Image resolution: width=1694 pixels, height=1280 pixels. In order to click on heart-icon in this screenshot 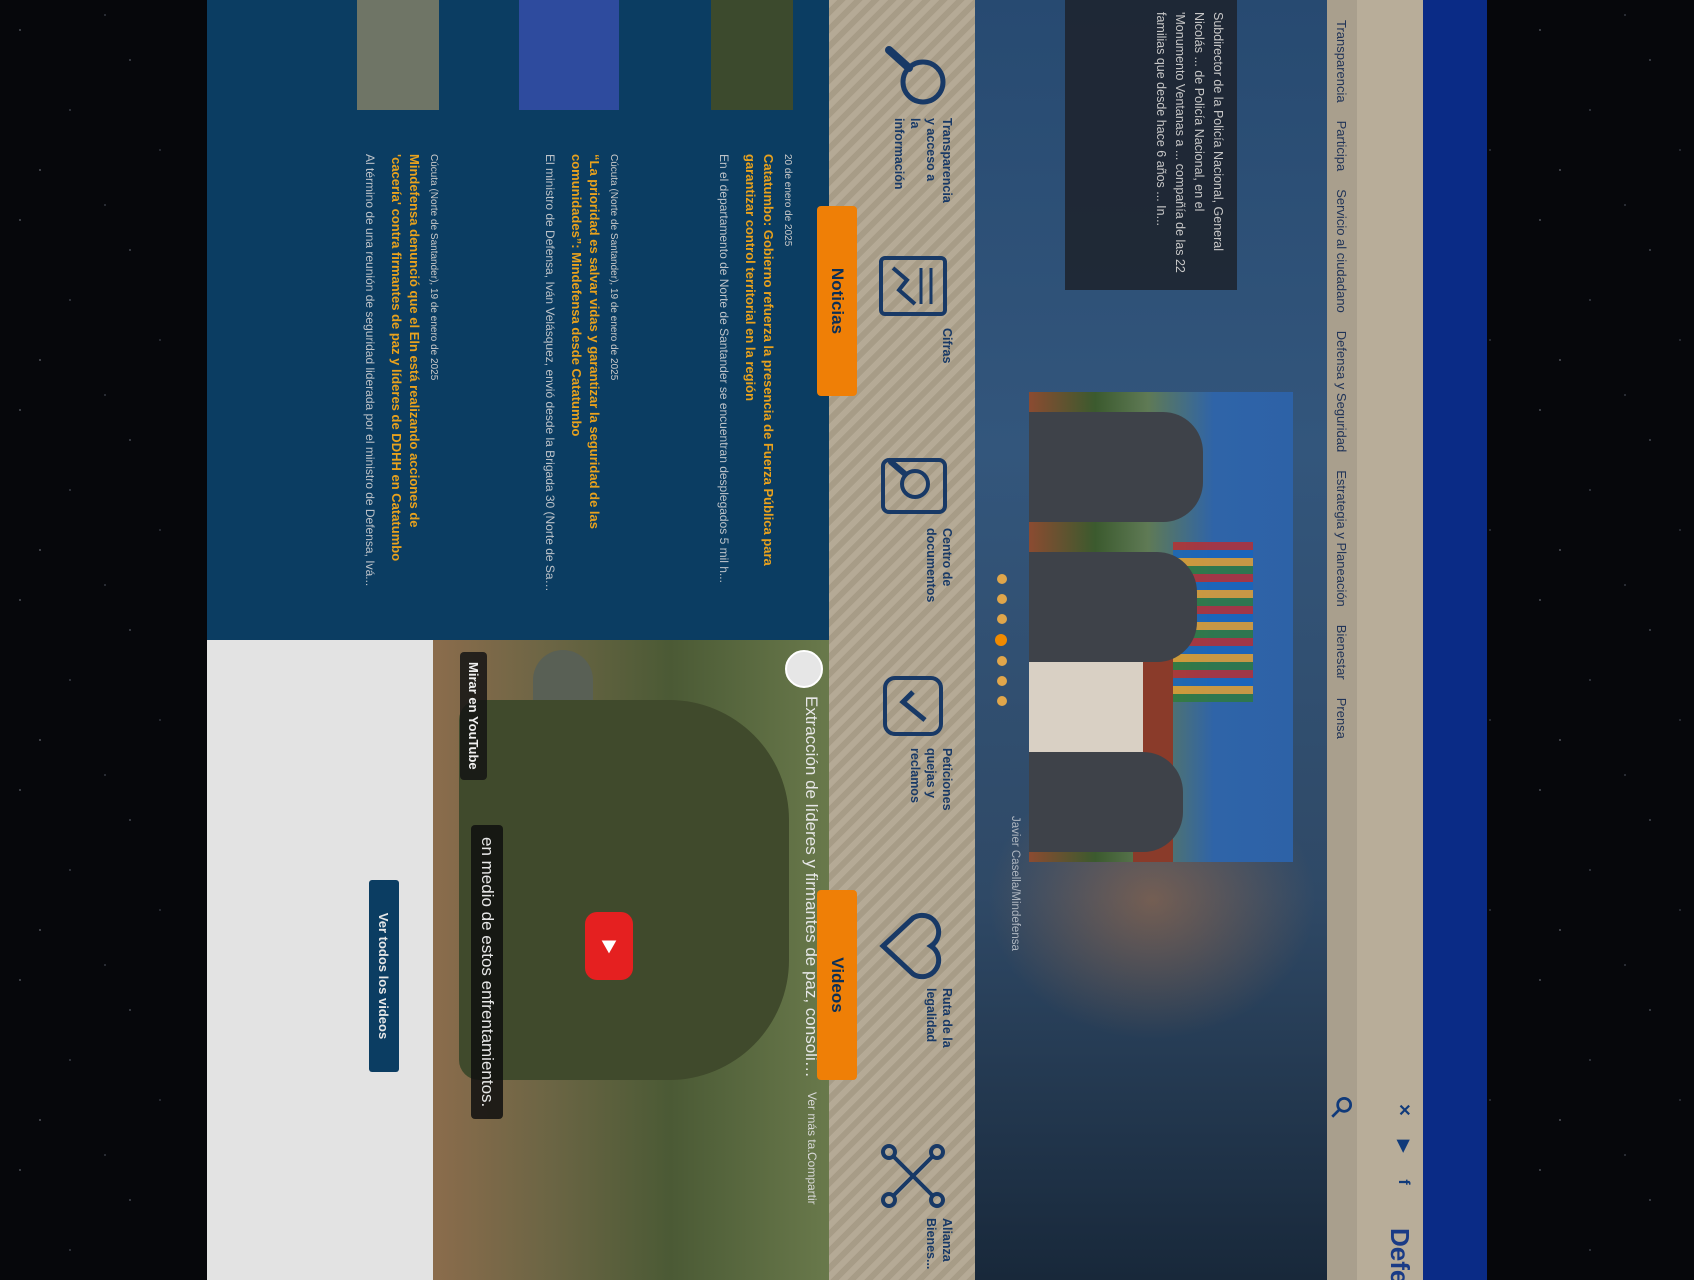, I will do `click(910, 946)`.